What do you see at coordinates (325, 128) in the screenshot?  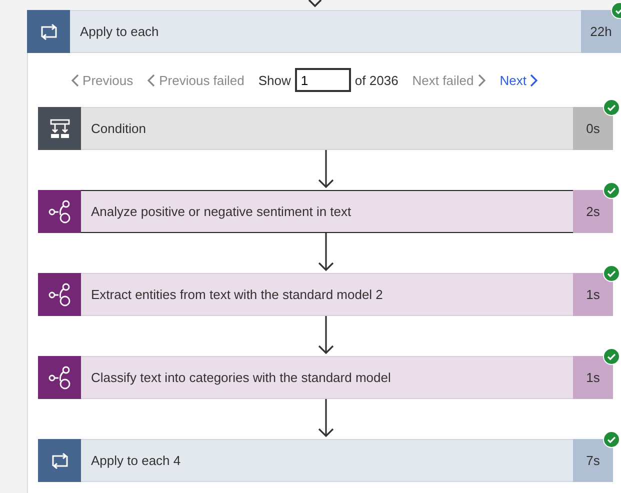 I see `step-card: Condition 0s` at bounding box center [325, 128].